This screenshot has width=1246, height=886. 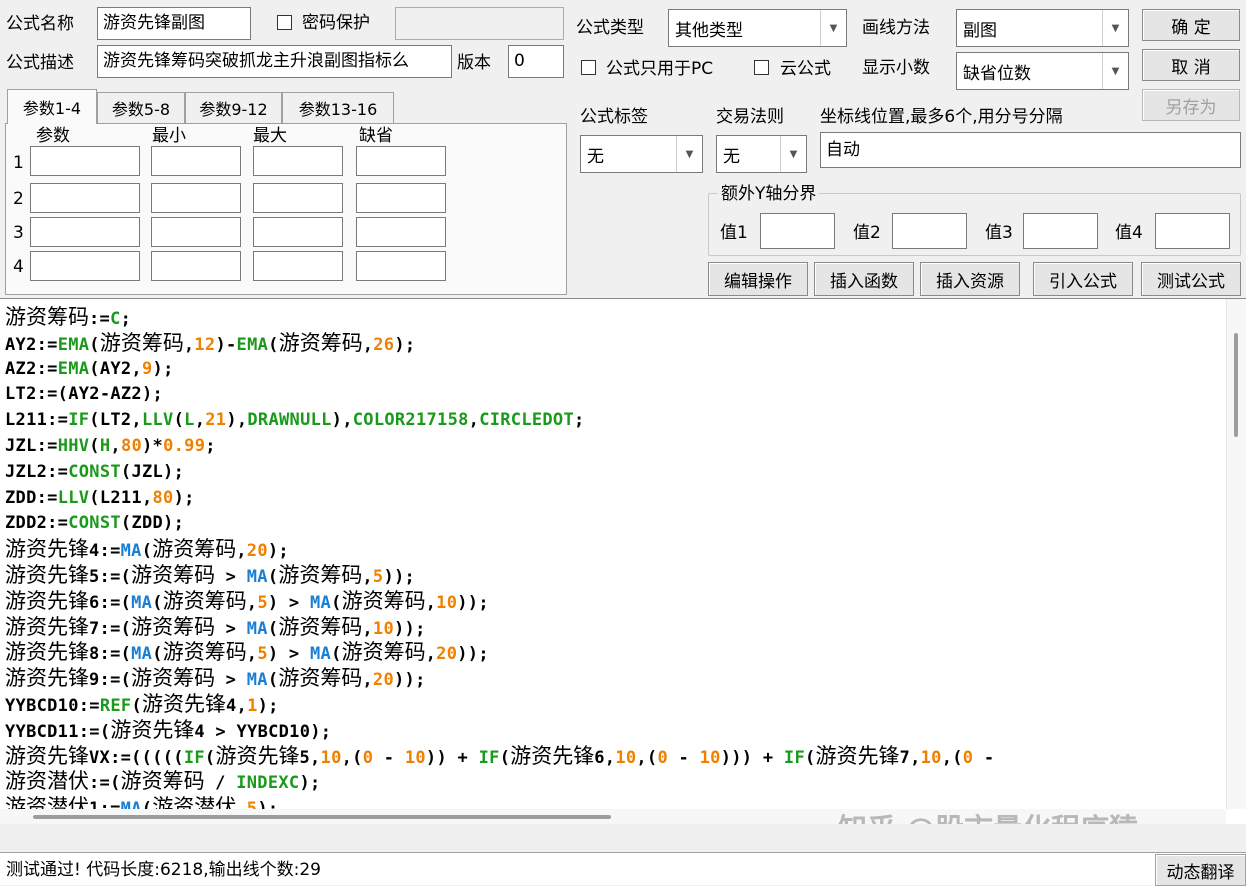 I want to click on code-token: 20, so click(x=383, y=680).